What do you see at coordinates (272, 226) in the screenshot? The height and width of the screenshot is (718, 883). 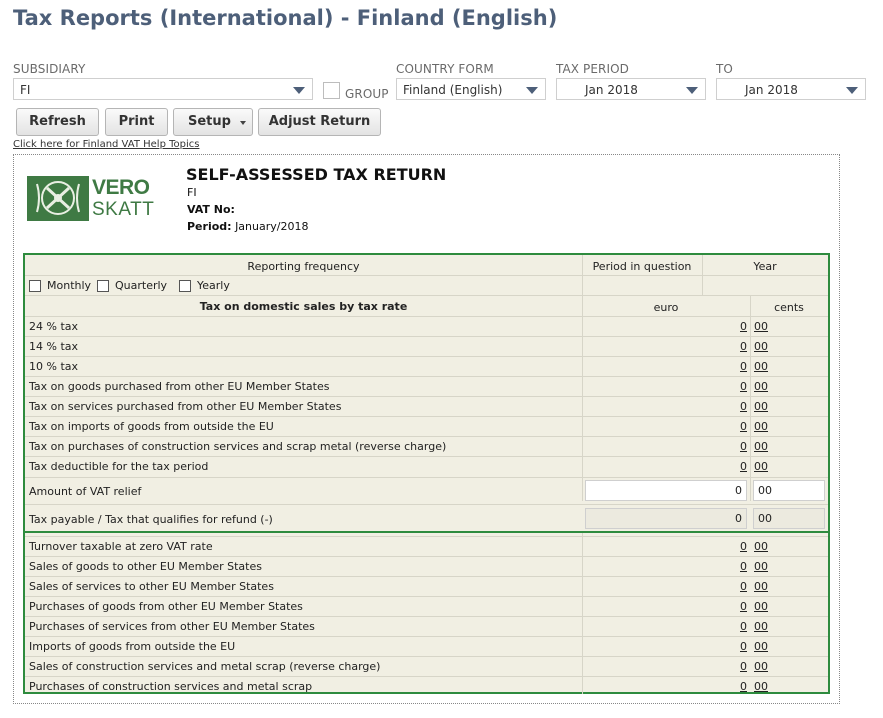 I see `period-value: January/2018` at bounding box center [272, 226].